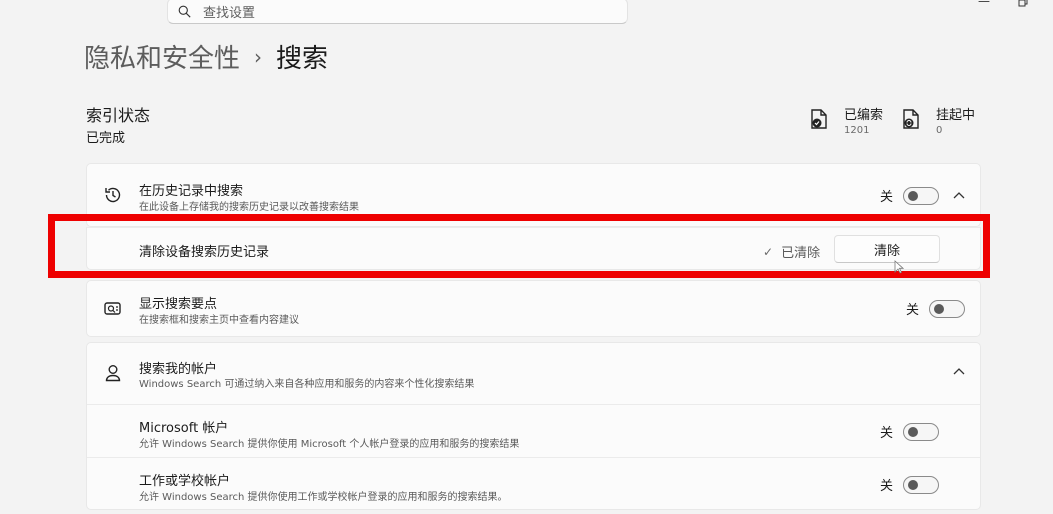 The width and height of the screenshot is (1053, 514). Describe the element at coordinates (191, 191) in the screenshot. I see `history-search-title: 在历史记录中搜索` at that location.